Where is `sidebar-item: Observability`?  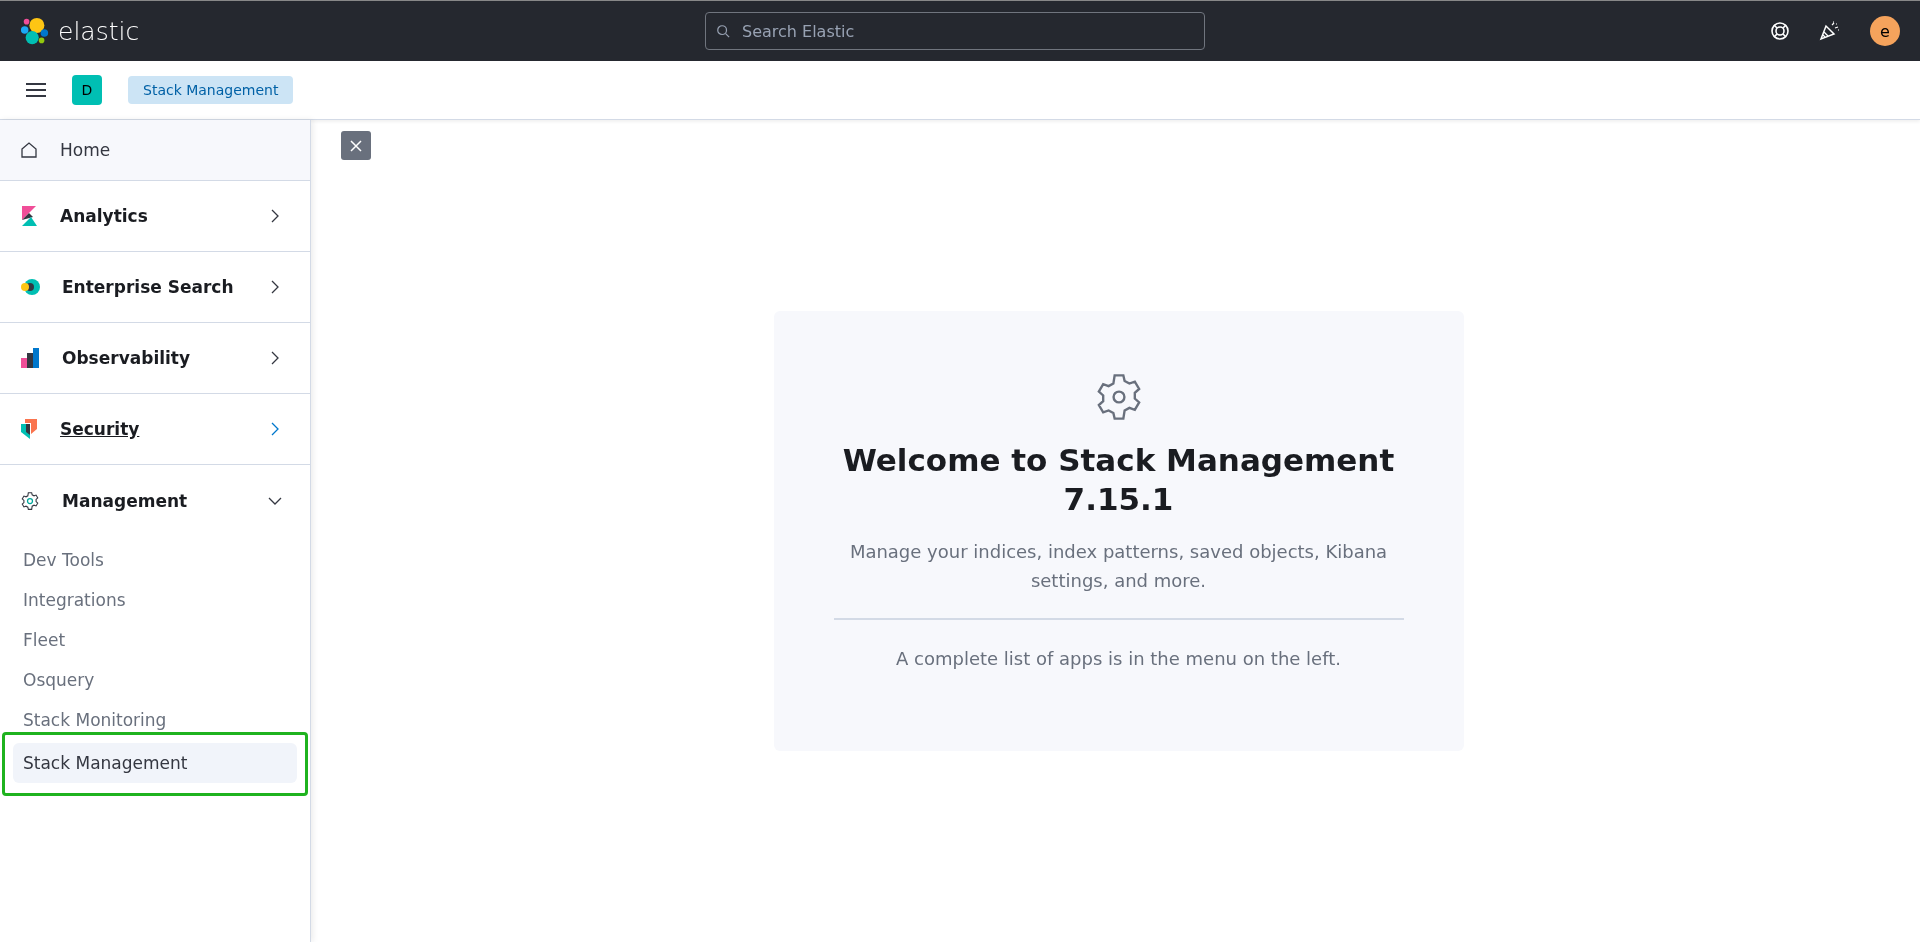 sidebar-item: Observability is located at coordinates (155, 358).